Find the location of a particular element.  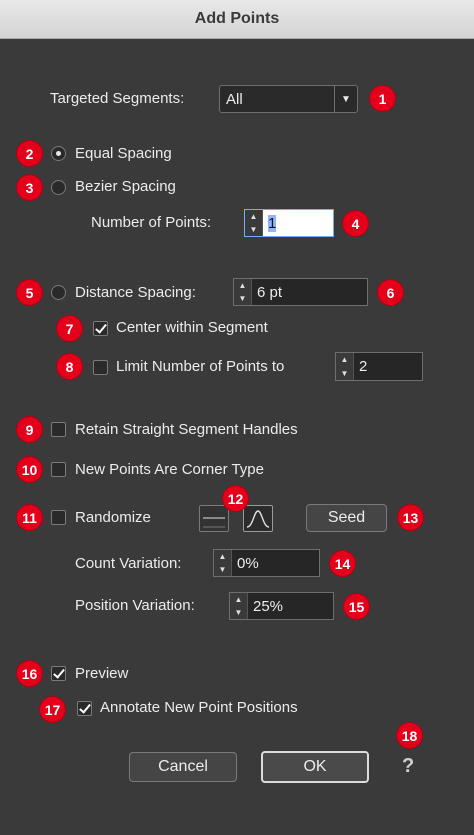

badge-14: 14 is located at coordinates (342, 563).